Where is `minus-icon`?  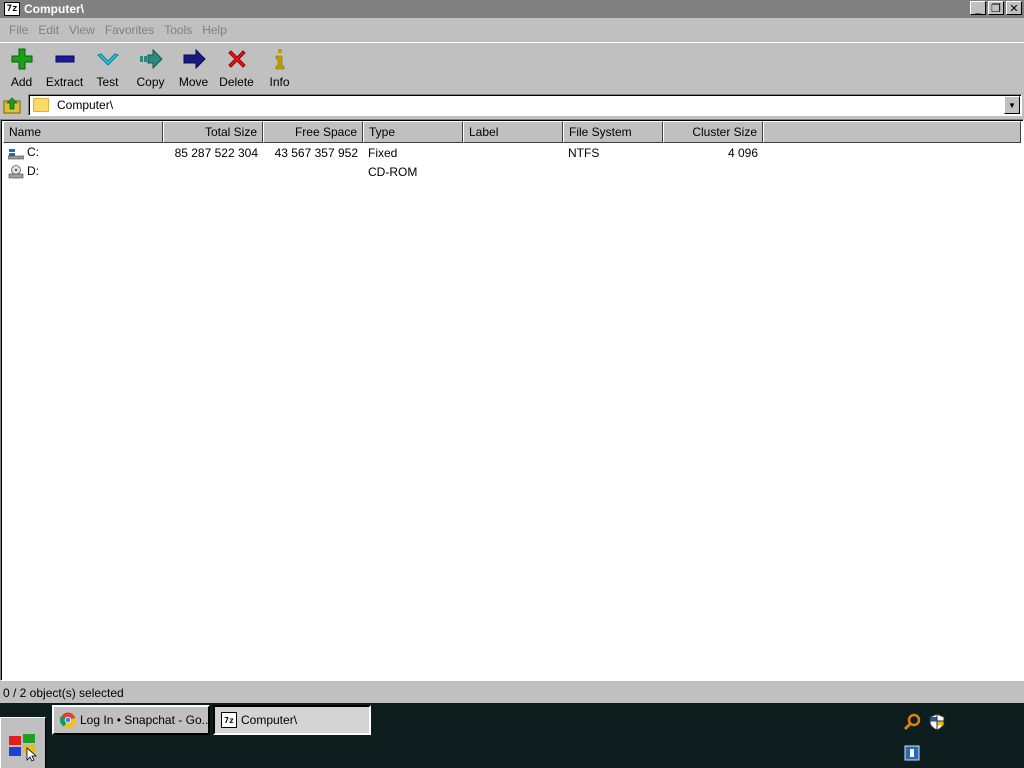 minus-icon is located at coordinates (64, 59).